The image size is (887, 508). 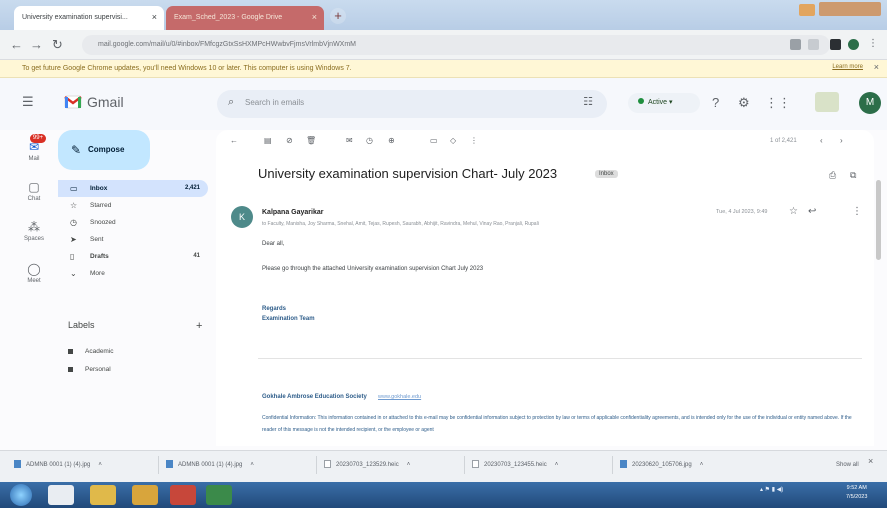 What do you see at coordinates (715, 102) in the screenshot?
I see `help-icon: ?` at bounding box center [715, 102].